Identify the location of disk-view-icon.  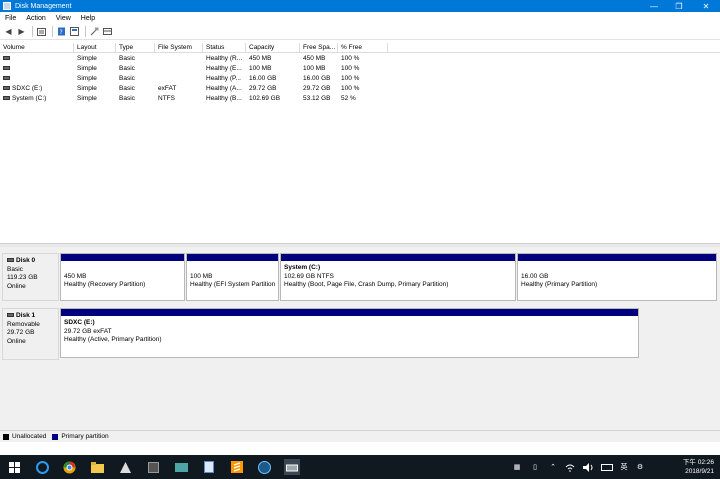
(107, 31).